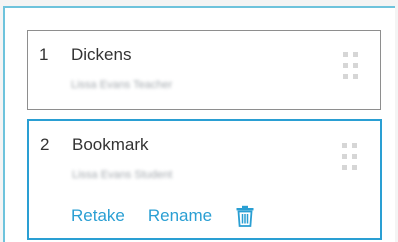  I want to click on trash-icon, so click(245, 216).